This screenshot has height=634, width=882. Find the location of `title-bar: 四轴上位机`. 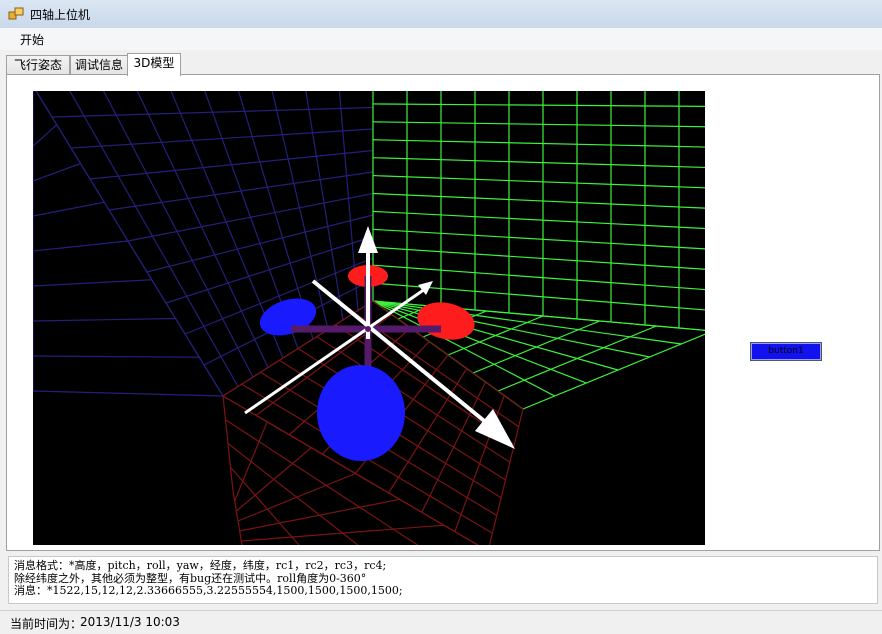

title-bar: 四轴上位机 is located at coordinates (441, 14).